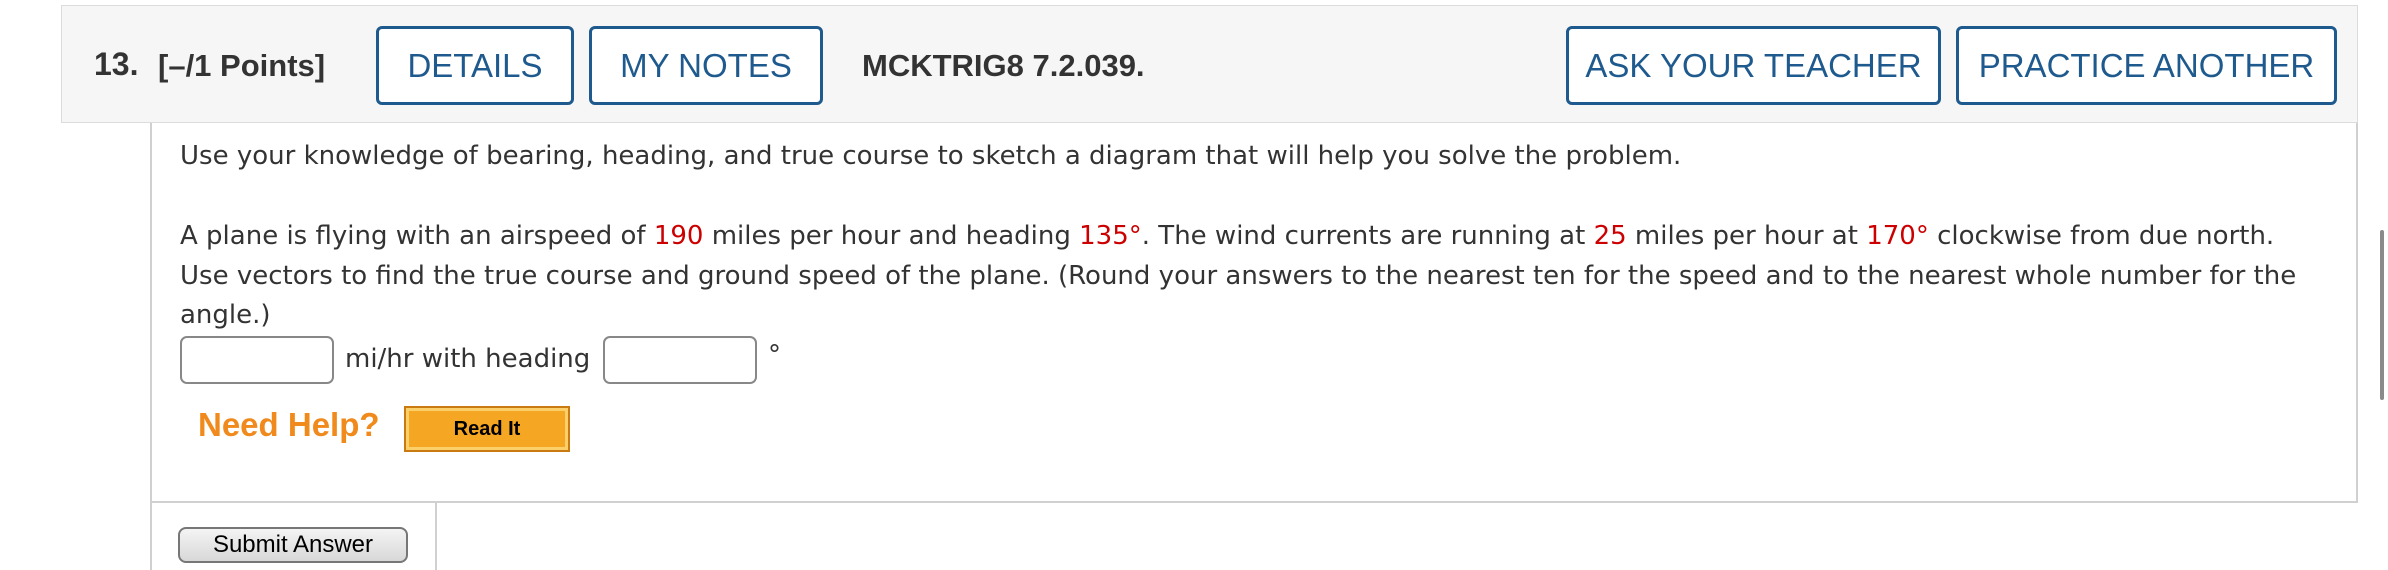  What do you see at coordinates (774, 355) in the screenshot?
I see `degree-symbol: °` at bounding box center [774, 355].